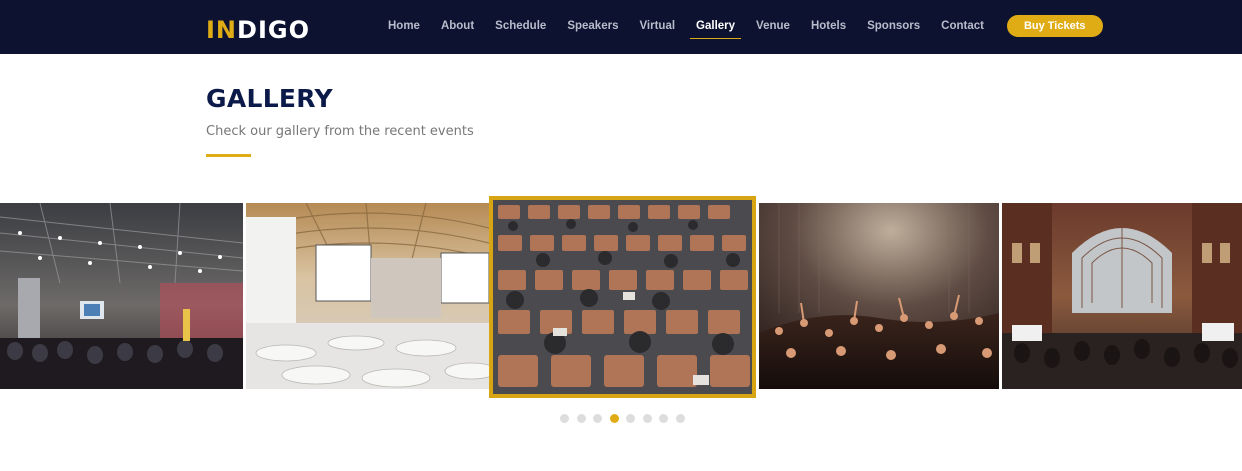 The image size is (1242, 471). What do you see at coordinates (367, 296) in the screenshot?
I see `auditorium-screens-photo` at bounding box center [367, 296].